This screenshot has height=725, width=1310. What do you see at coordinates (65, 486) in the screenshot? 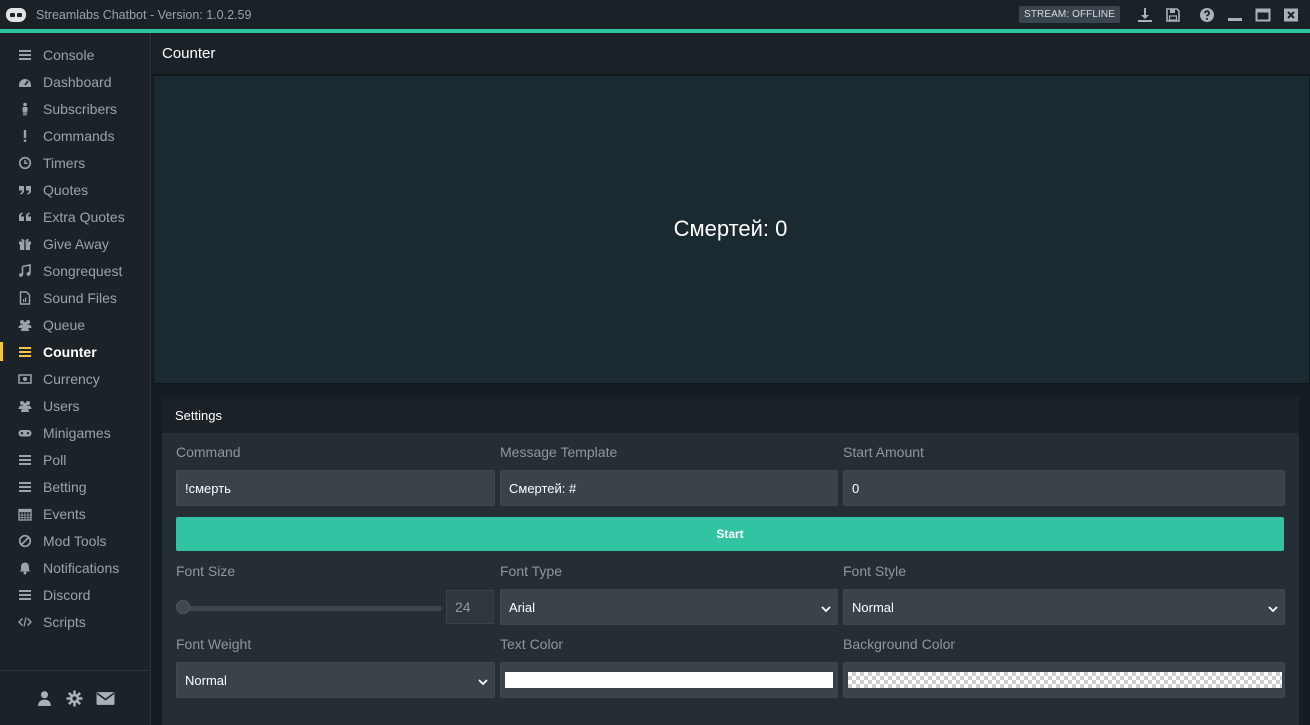
I see `sidebar-item-label: Betting` at bounding box center [65, 486].